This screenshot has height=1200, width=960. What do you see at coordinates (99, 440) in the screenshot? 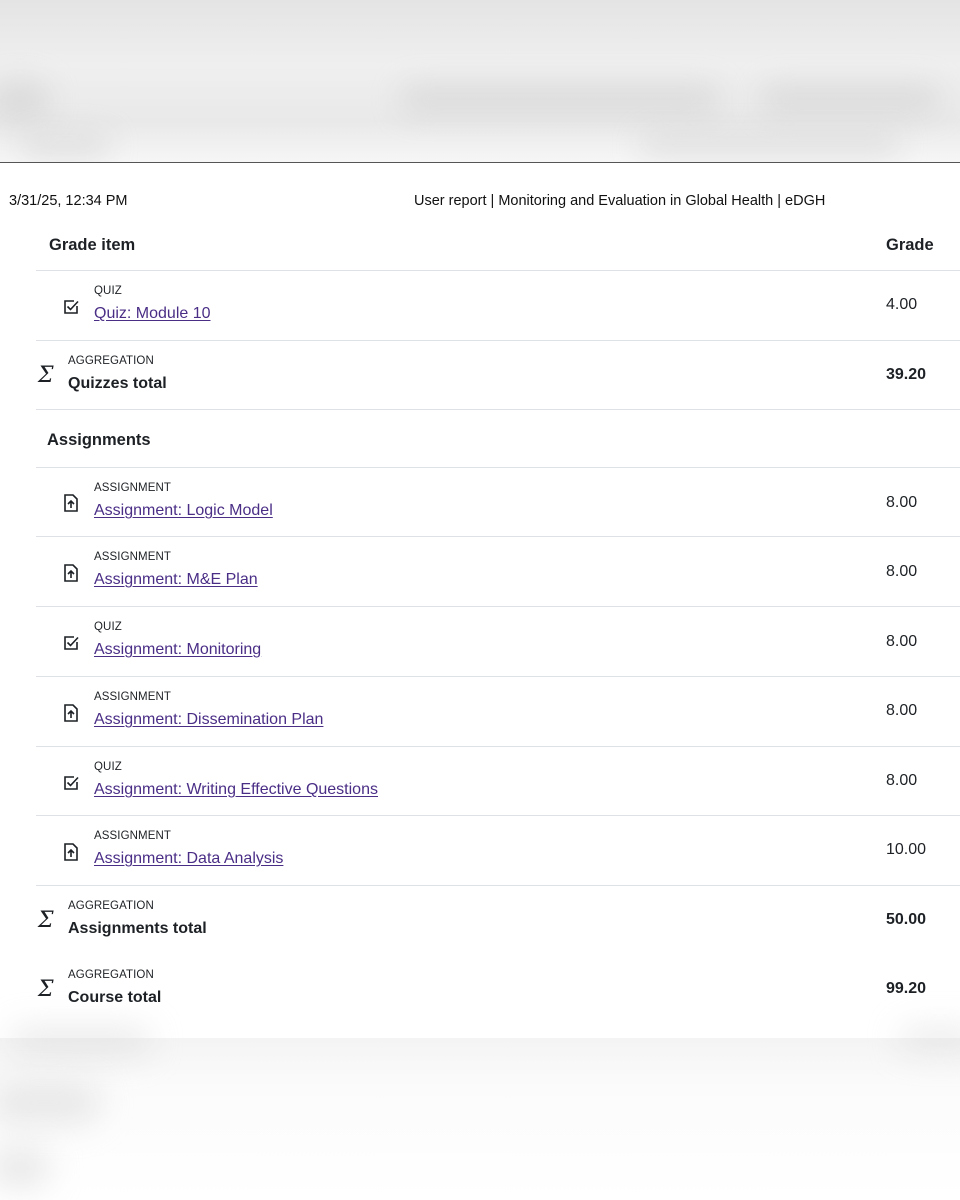
I see `category-heading: Assignments` at bounding box center [99, 440].